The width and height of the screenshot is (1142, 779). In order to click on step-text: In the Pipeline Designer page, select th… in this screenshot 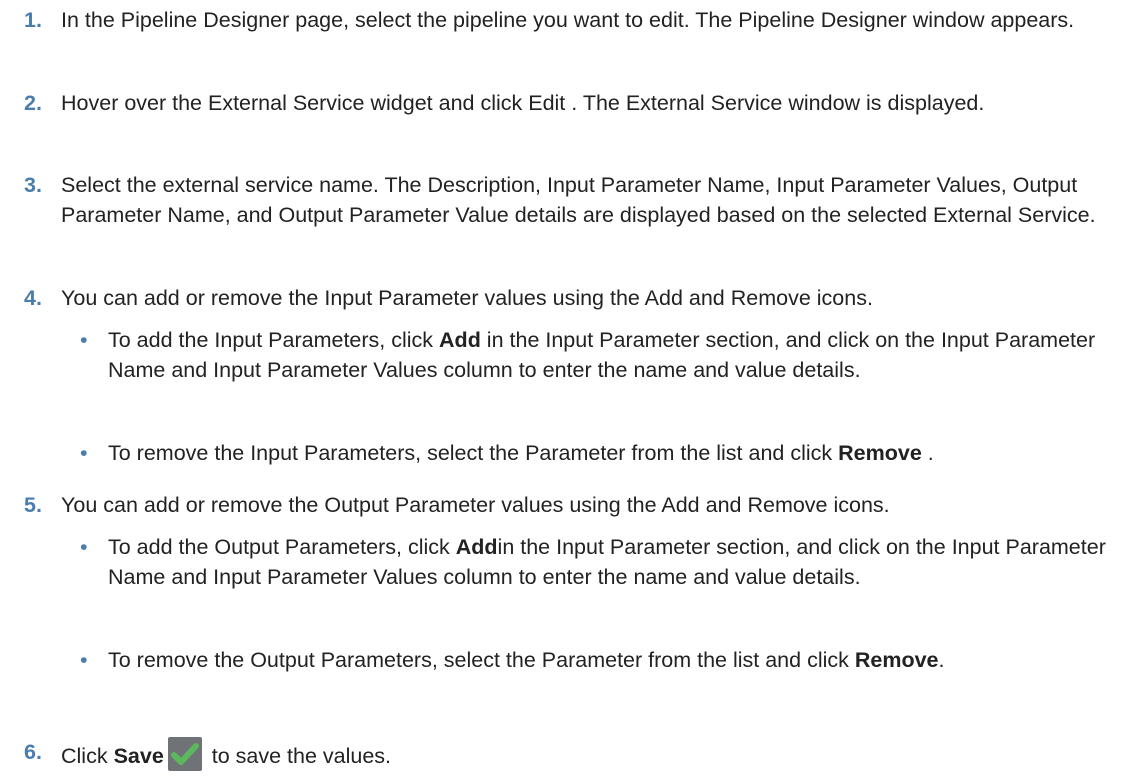, I will do `click(568, 20)`.